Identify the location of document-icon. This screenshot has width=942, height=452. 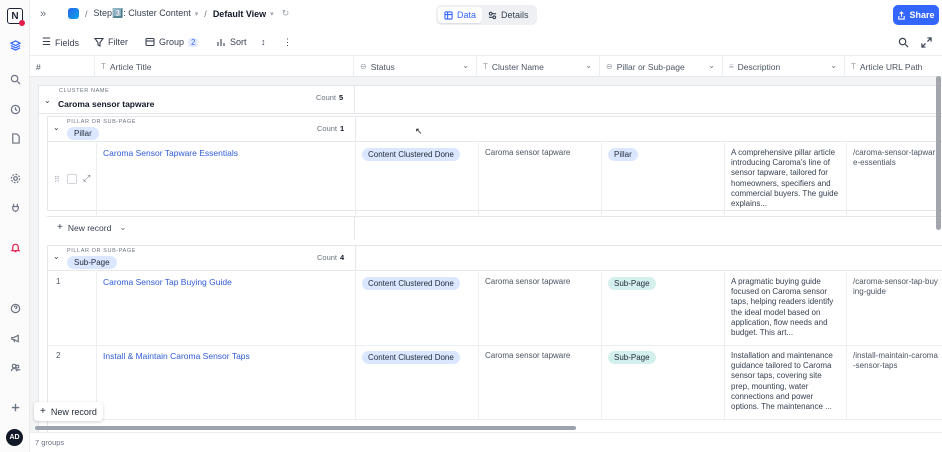
(15, 138).